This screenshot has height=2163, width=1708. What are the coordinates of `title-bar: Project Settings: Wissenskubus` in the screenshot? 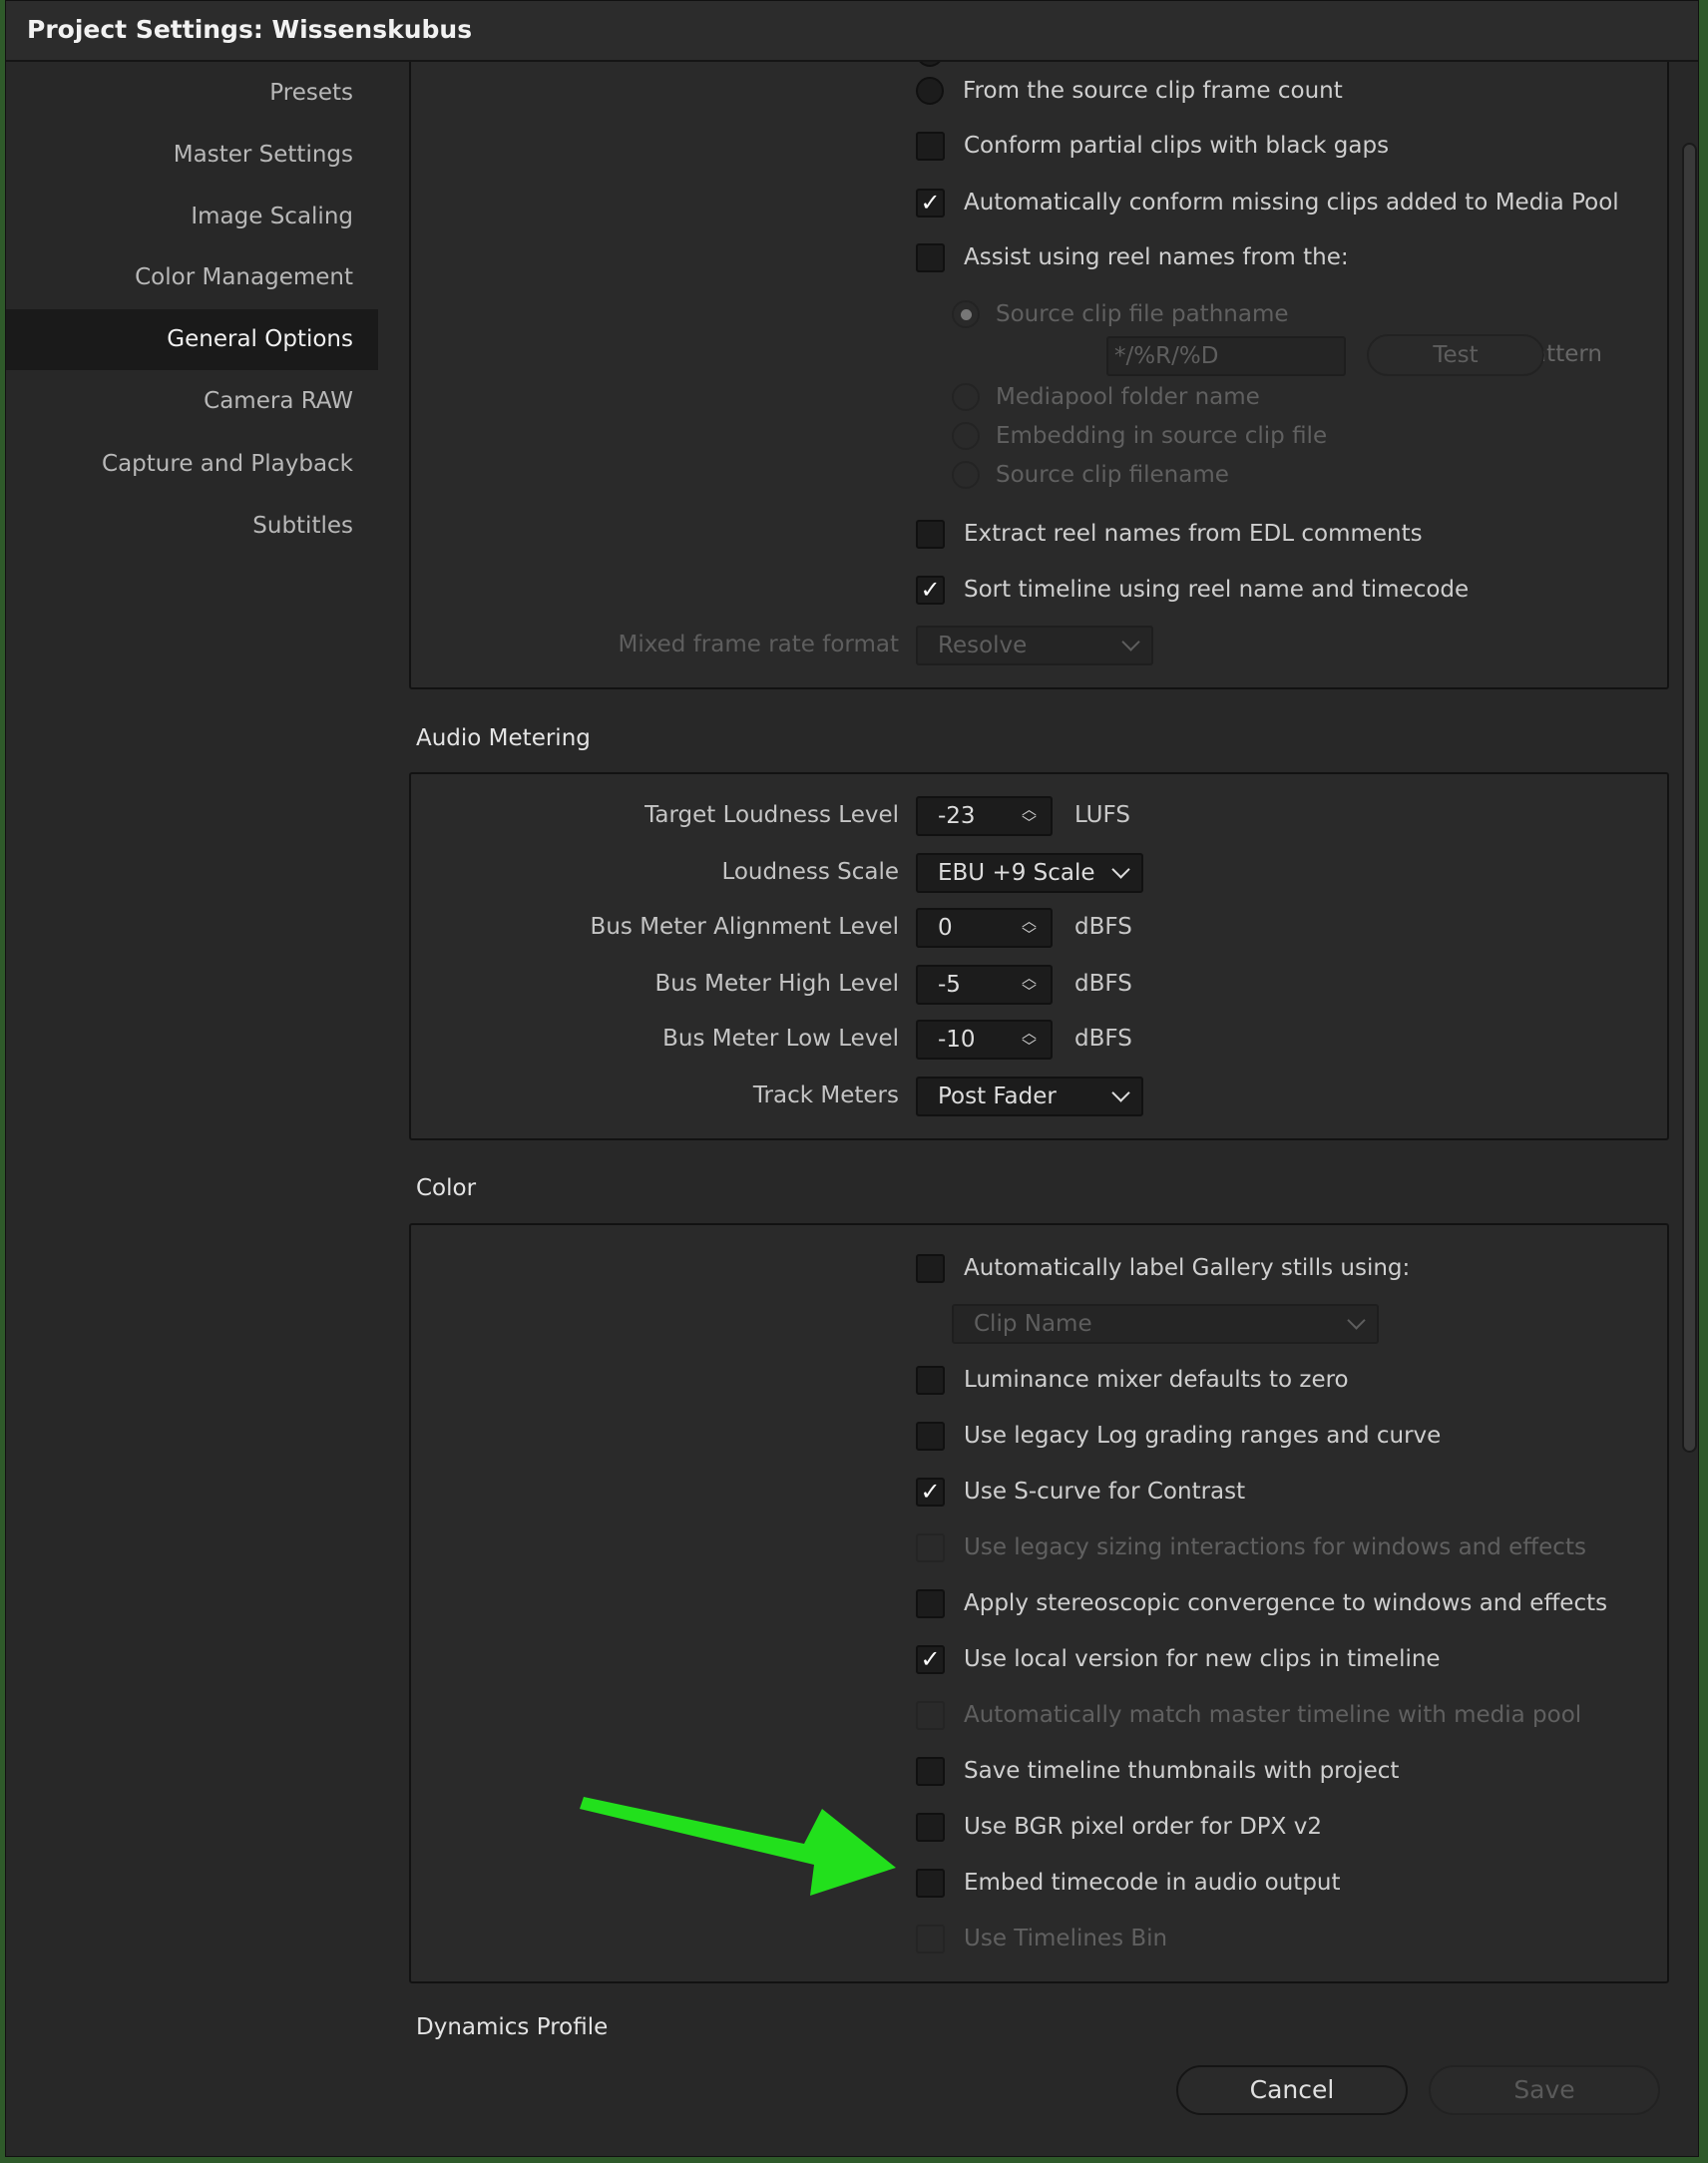 It's located at (852, 31).